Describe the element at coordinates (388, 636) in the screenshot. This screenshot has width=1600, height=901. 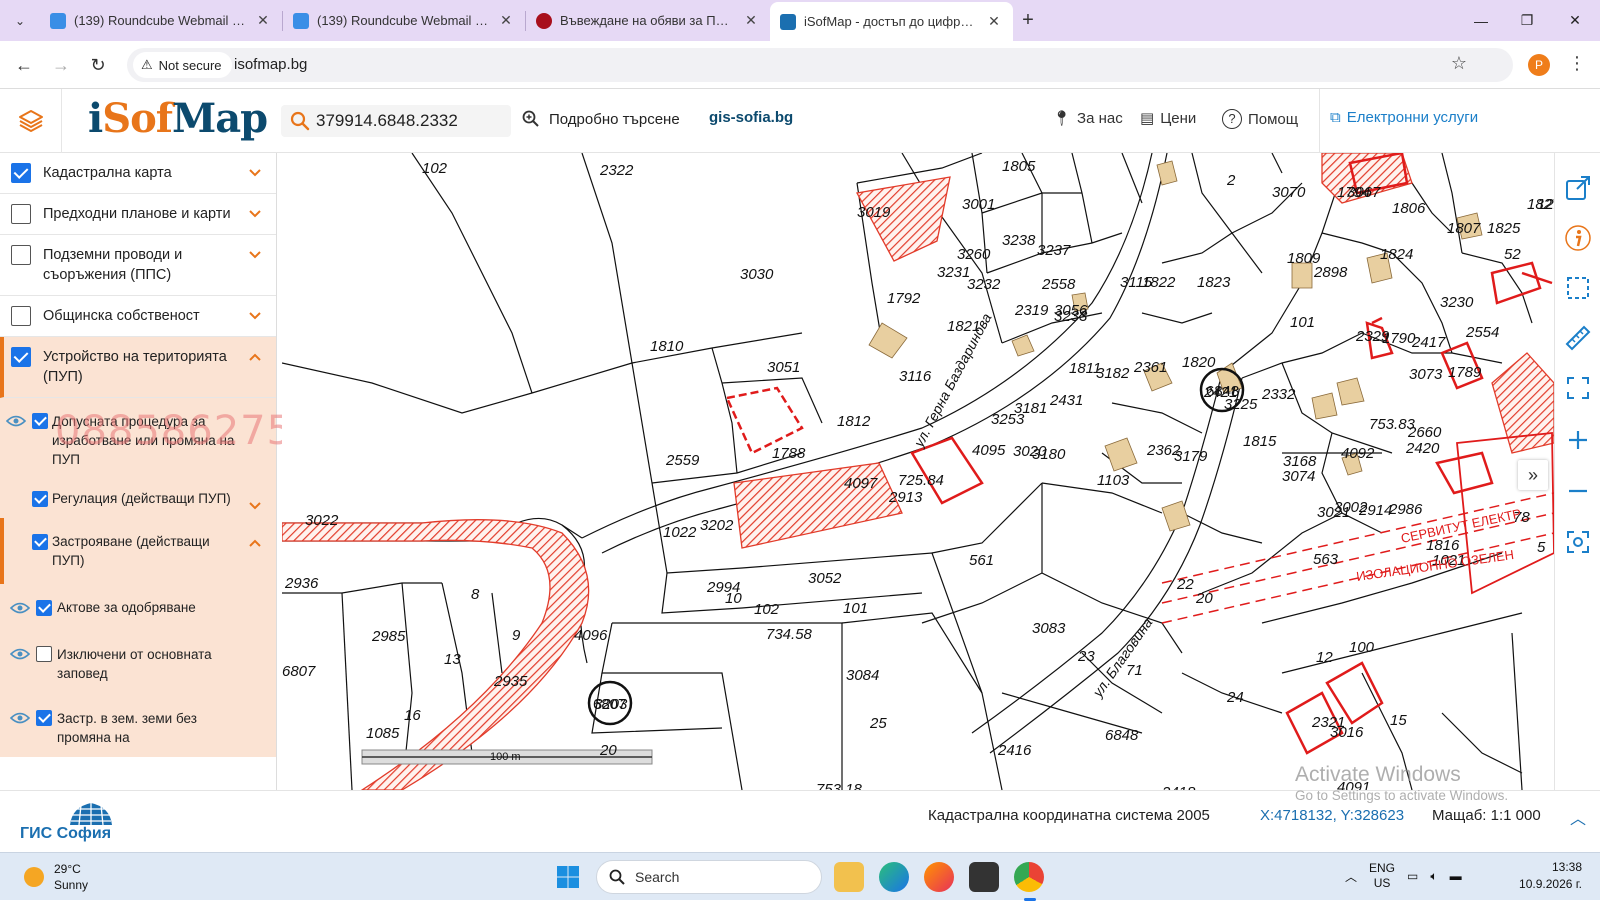
I see `parcel-number: 2985` at that location.